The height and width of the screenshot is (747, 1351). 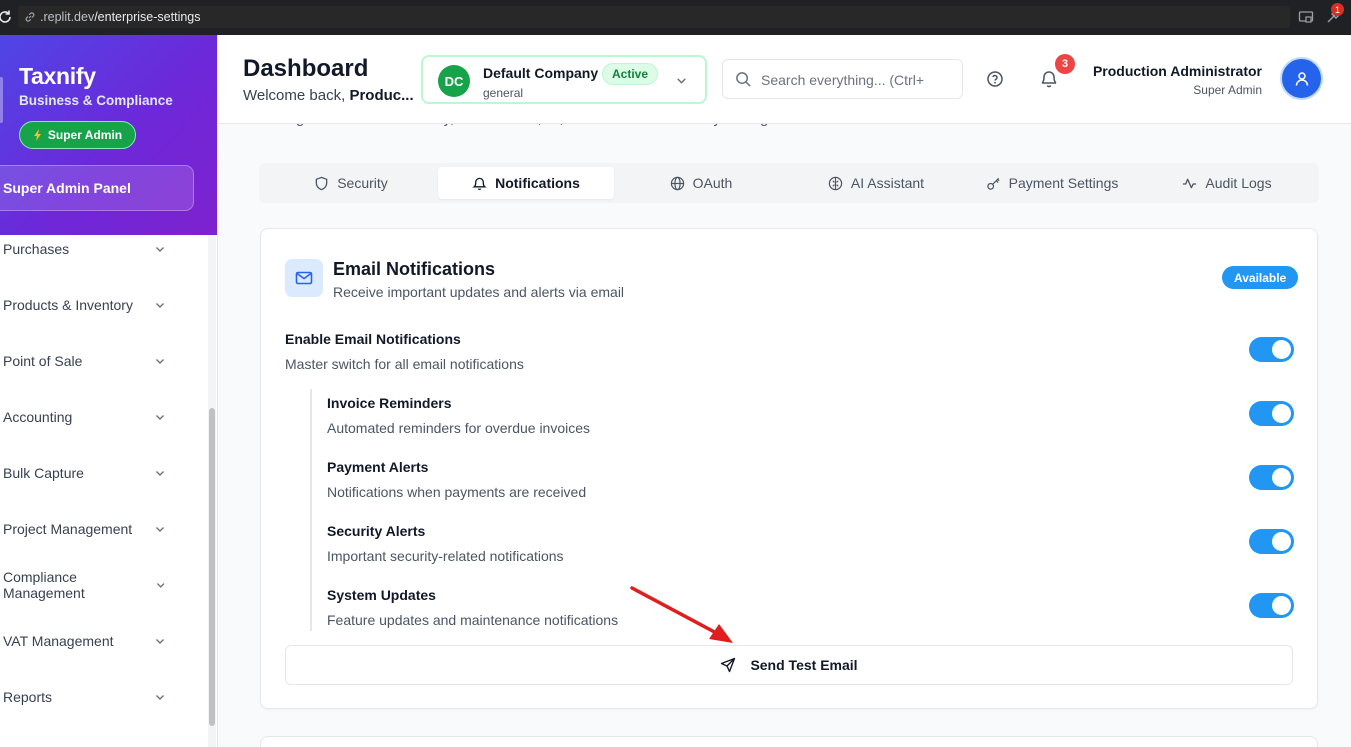 What do you see at coordinates (993, 183) in the screenshot?
I see `key-icon` at bounding box center [993, 183].